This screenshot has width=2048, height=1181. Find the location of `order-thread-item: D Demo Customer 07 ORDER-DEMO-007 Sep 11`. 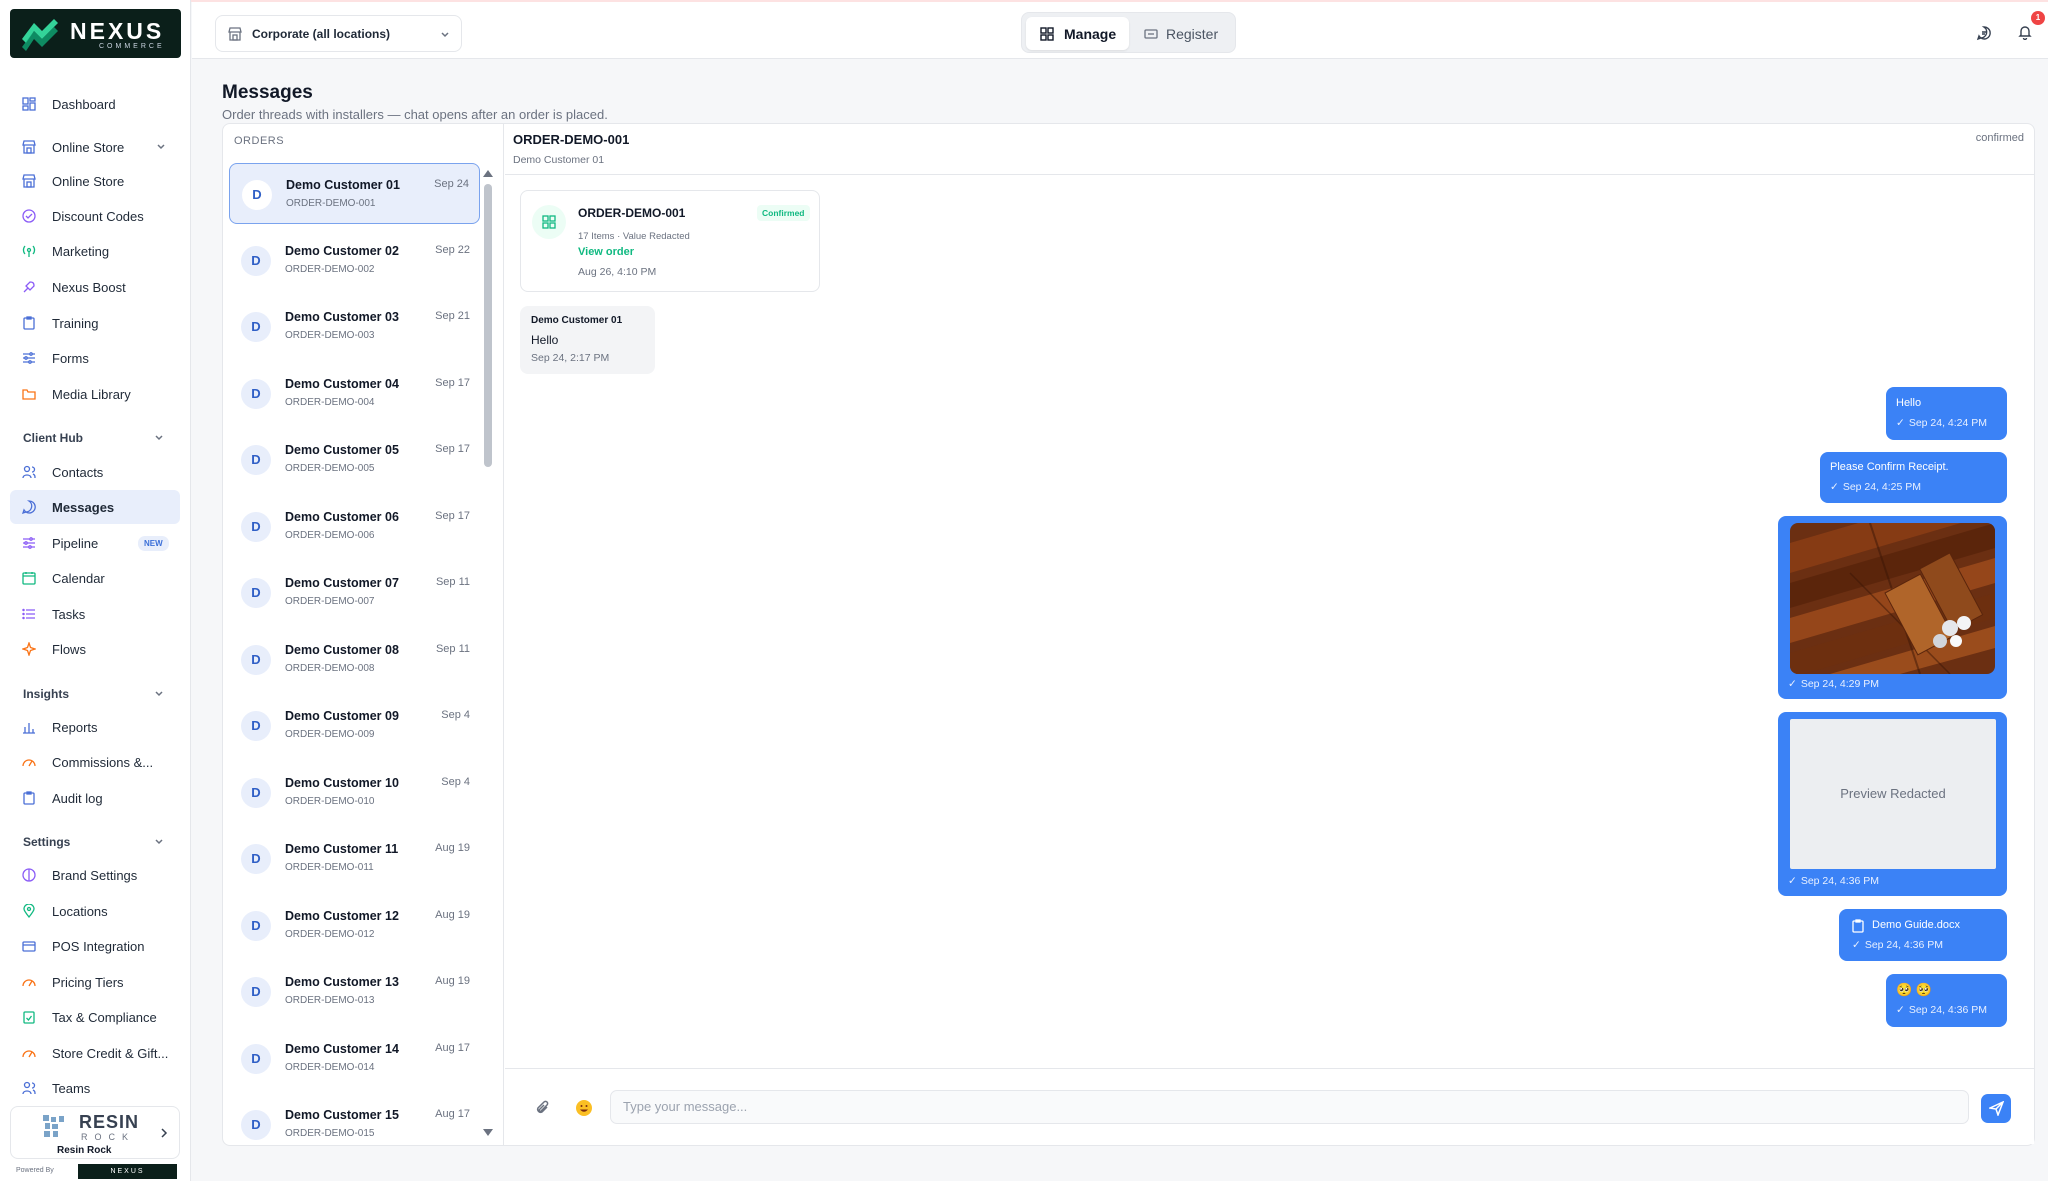

order-thread-item: D Demo Customer 07 ORDER-DEMO-007 Sep 11 is located at coordinates (354, 592).